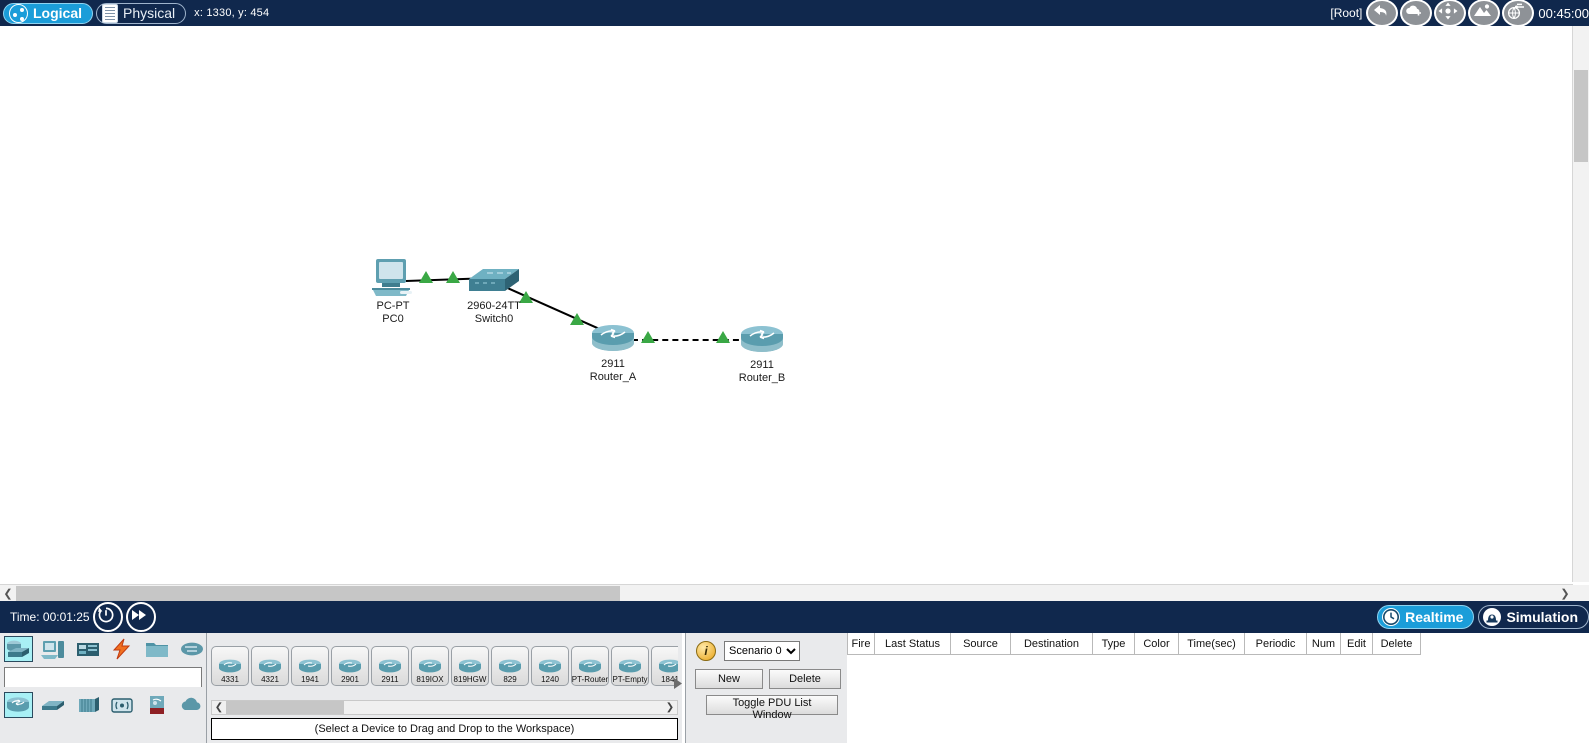 The image size is (1589, 743). Describe the element at coordinates (1114, 644) in the screenshot. I see `pdu-column-header: Type` at that location.